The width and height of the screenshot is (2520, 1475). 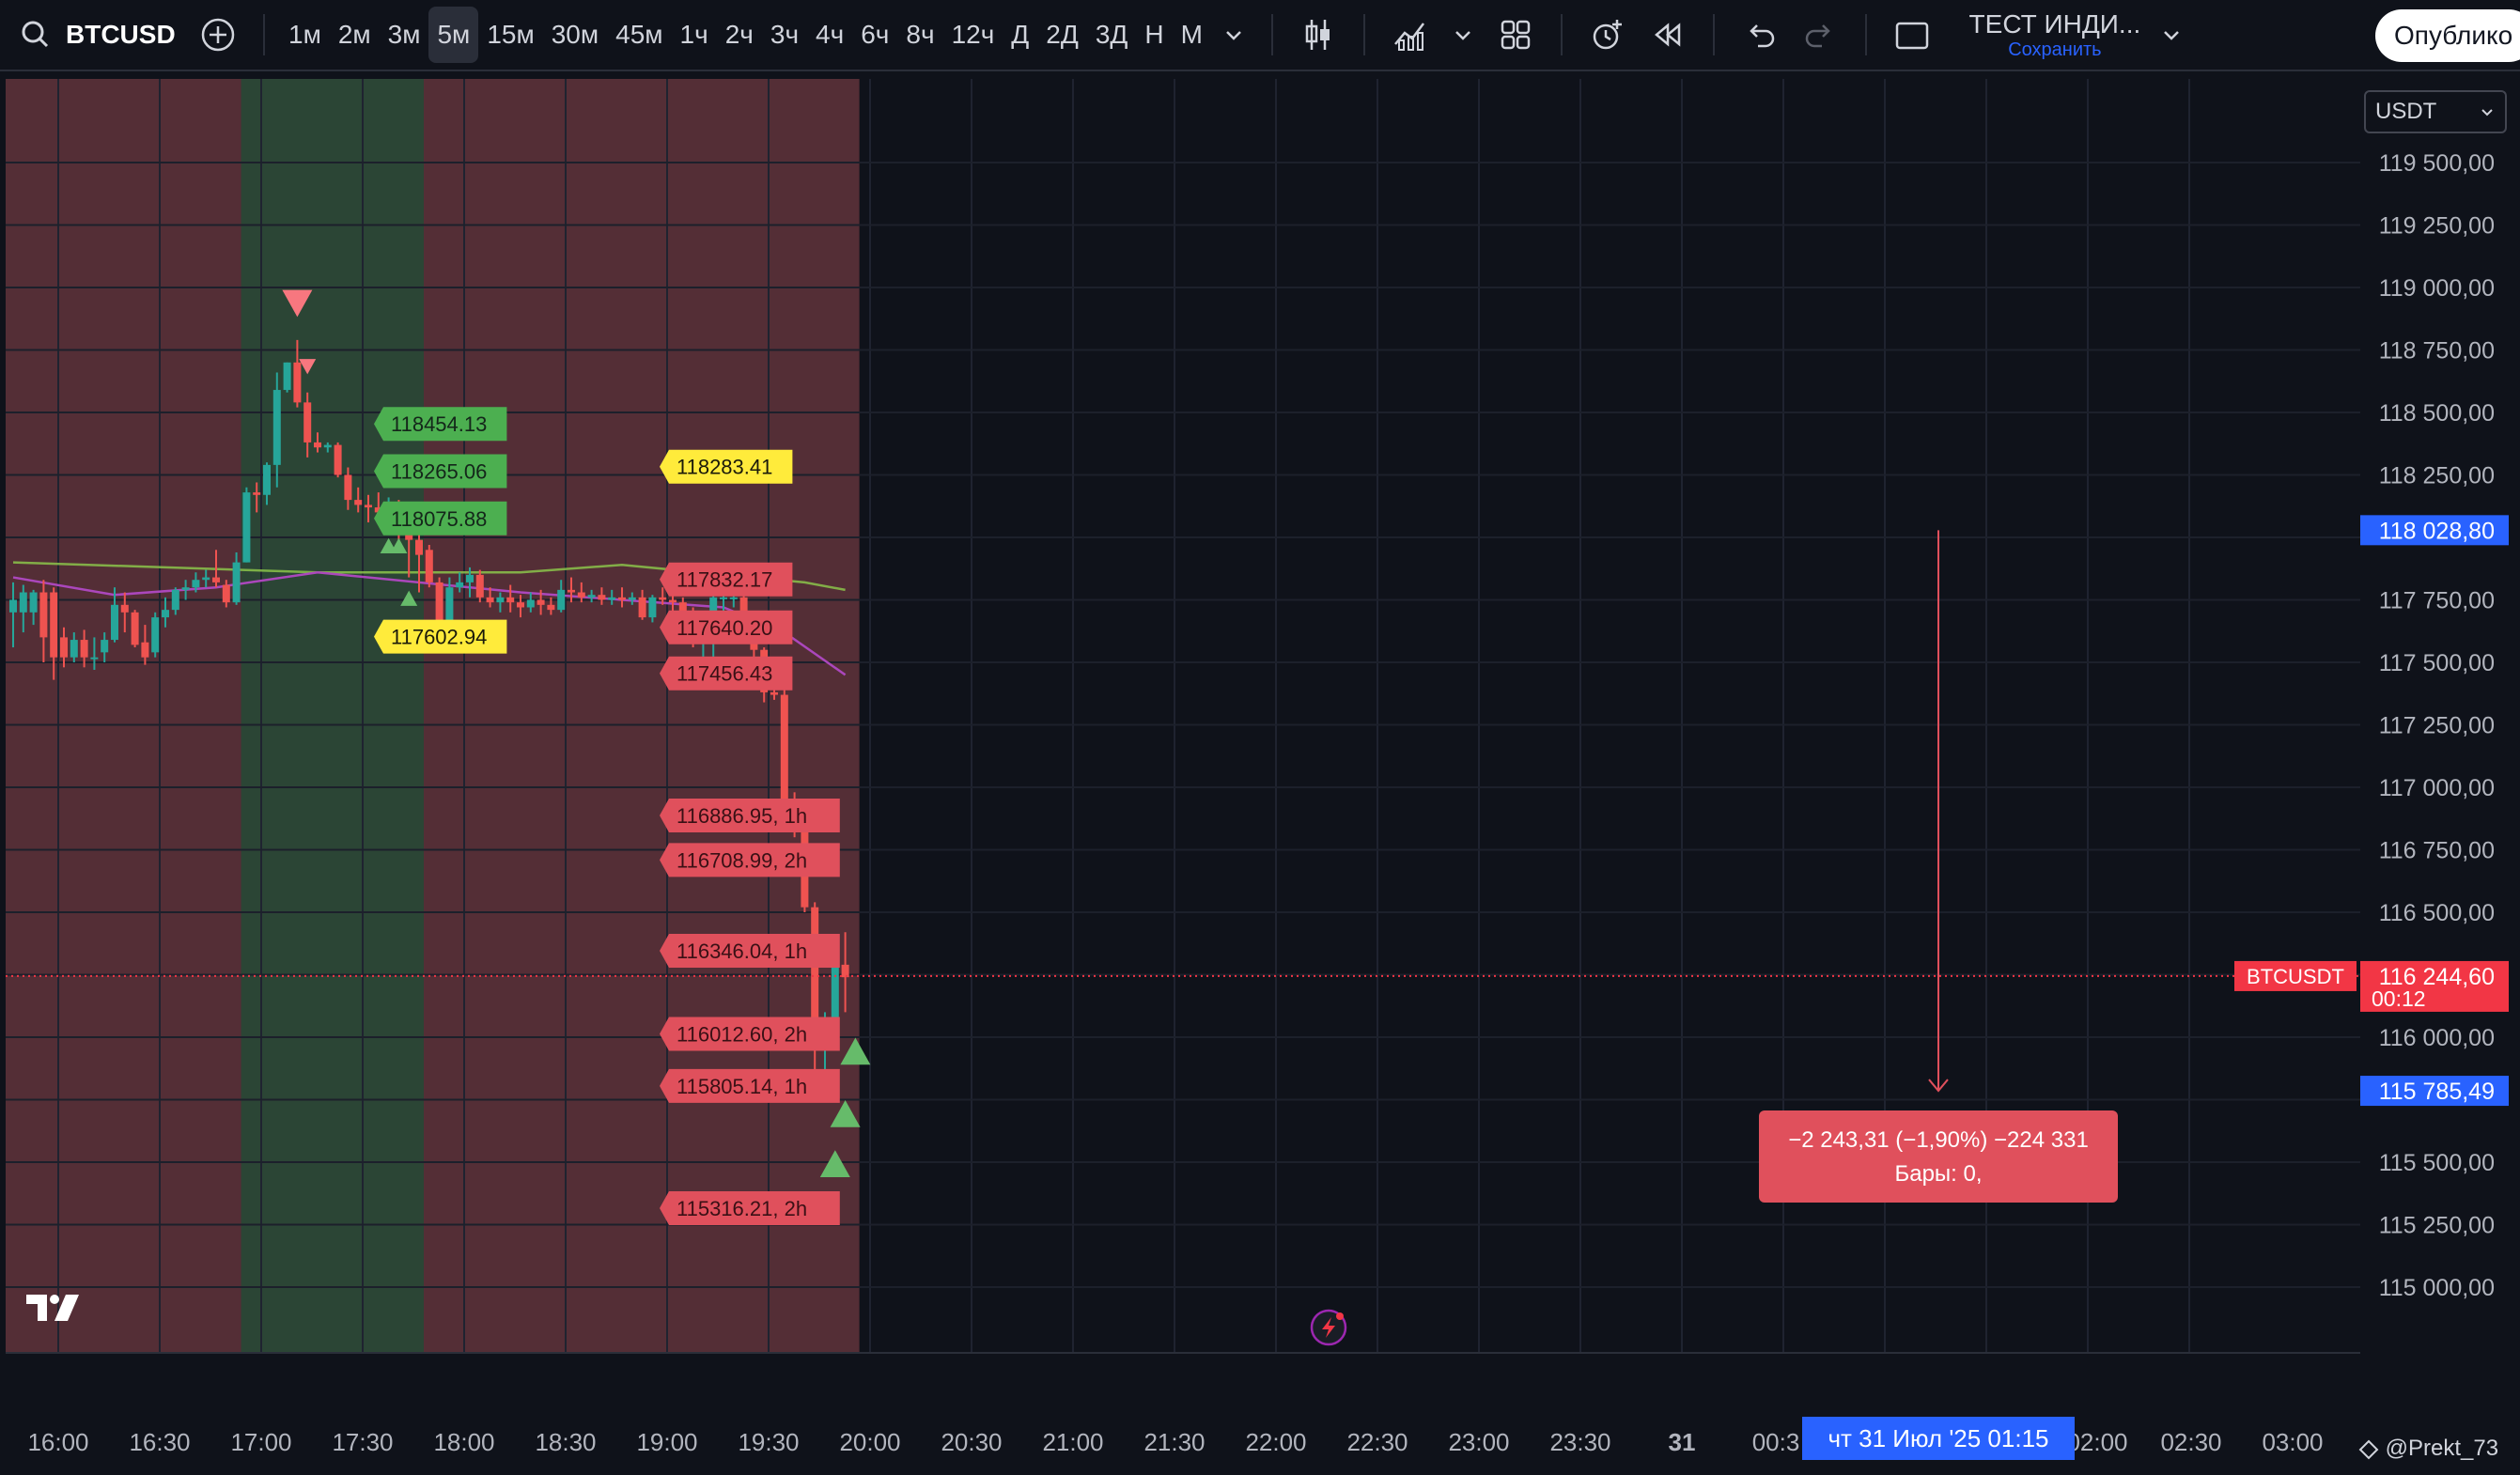 I want to click on interval-button: Н, so click(x=1154, y=35).